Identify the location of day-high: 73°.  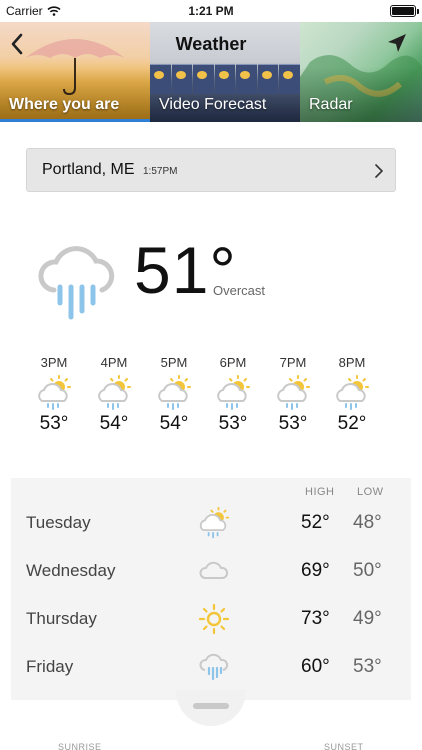
(315, 618).